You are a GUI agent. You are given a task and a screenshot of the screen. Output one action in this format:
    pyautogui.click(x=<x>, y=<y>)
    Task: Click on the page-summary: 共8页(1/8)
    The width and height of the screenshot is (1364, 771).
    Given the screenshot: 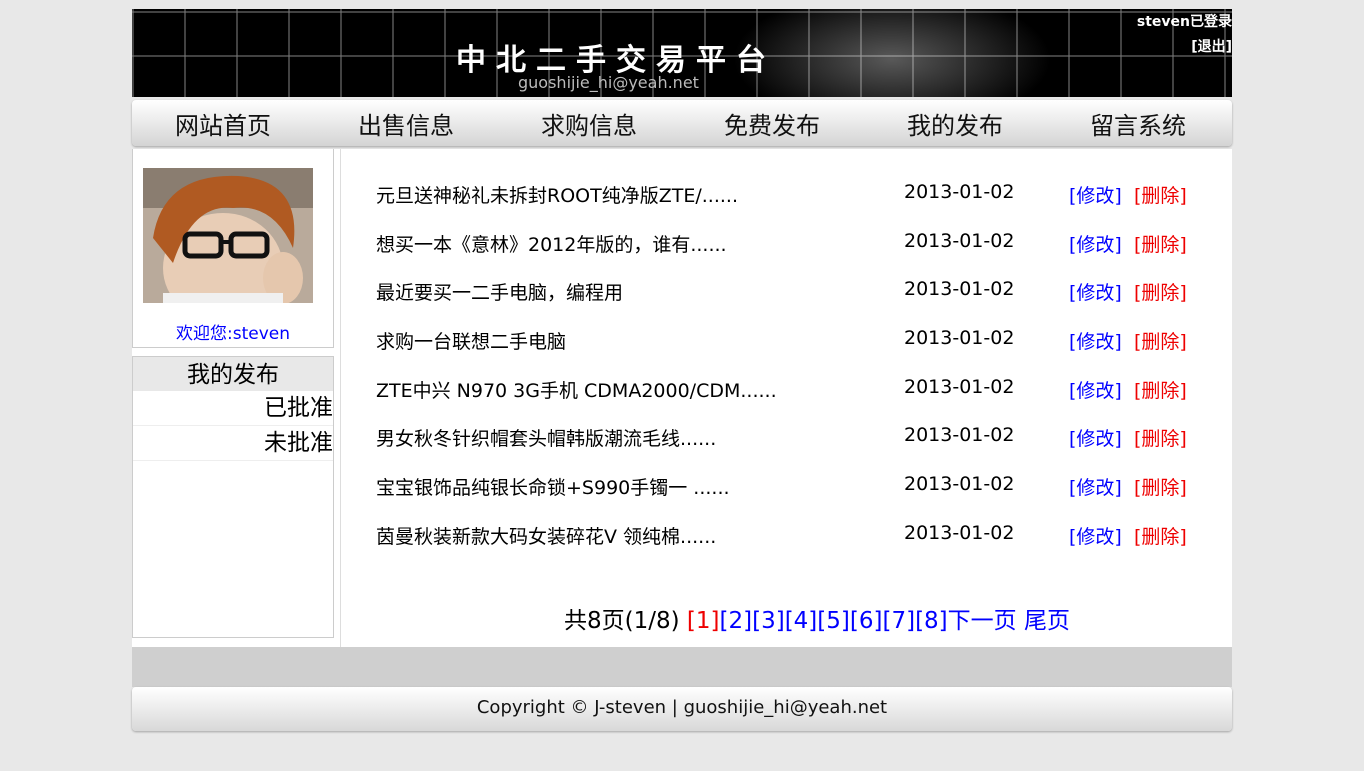 What is the action you would take?
    pyautogui.click(x=622, y=621)
    